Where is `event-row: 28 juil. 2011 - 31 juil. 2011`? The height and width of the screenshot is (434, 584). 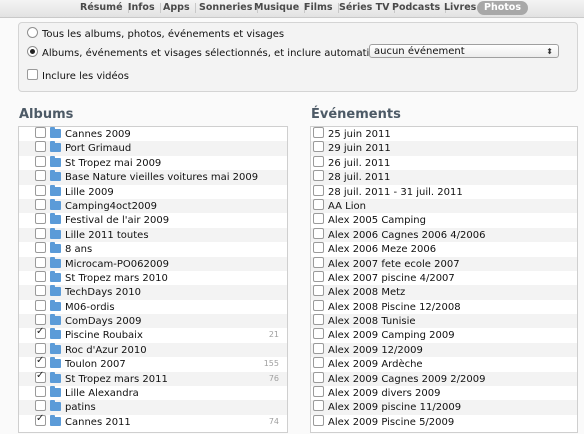 event-row: 28 juil. 2011 - 31 juil. 2011 is located at coordinates (444, 191).